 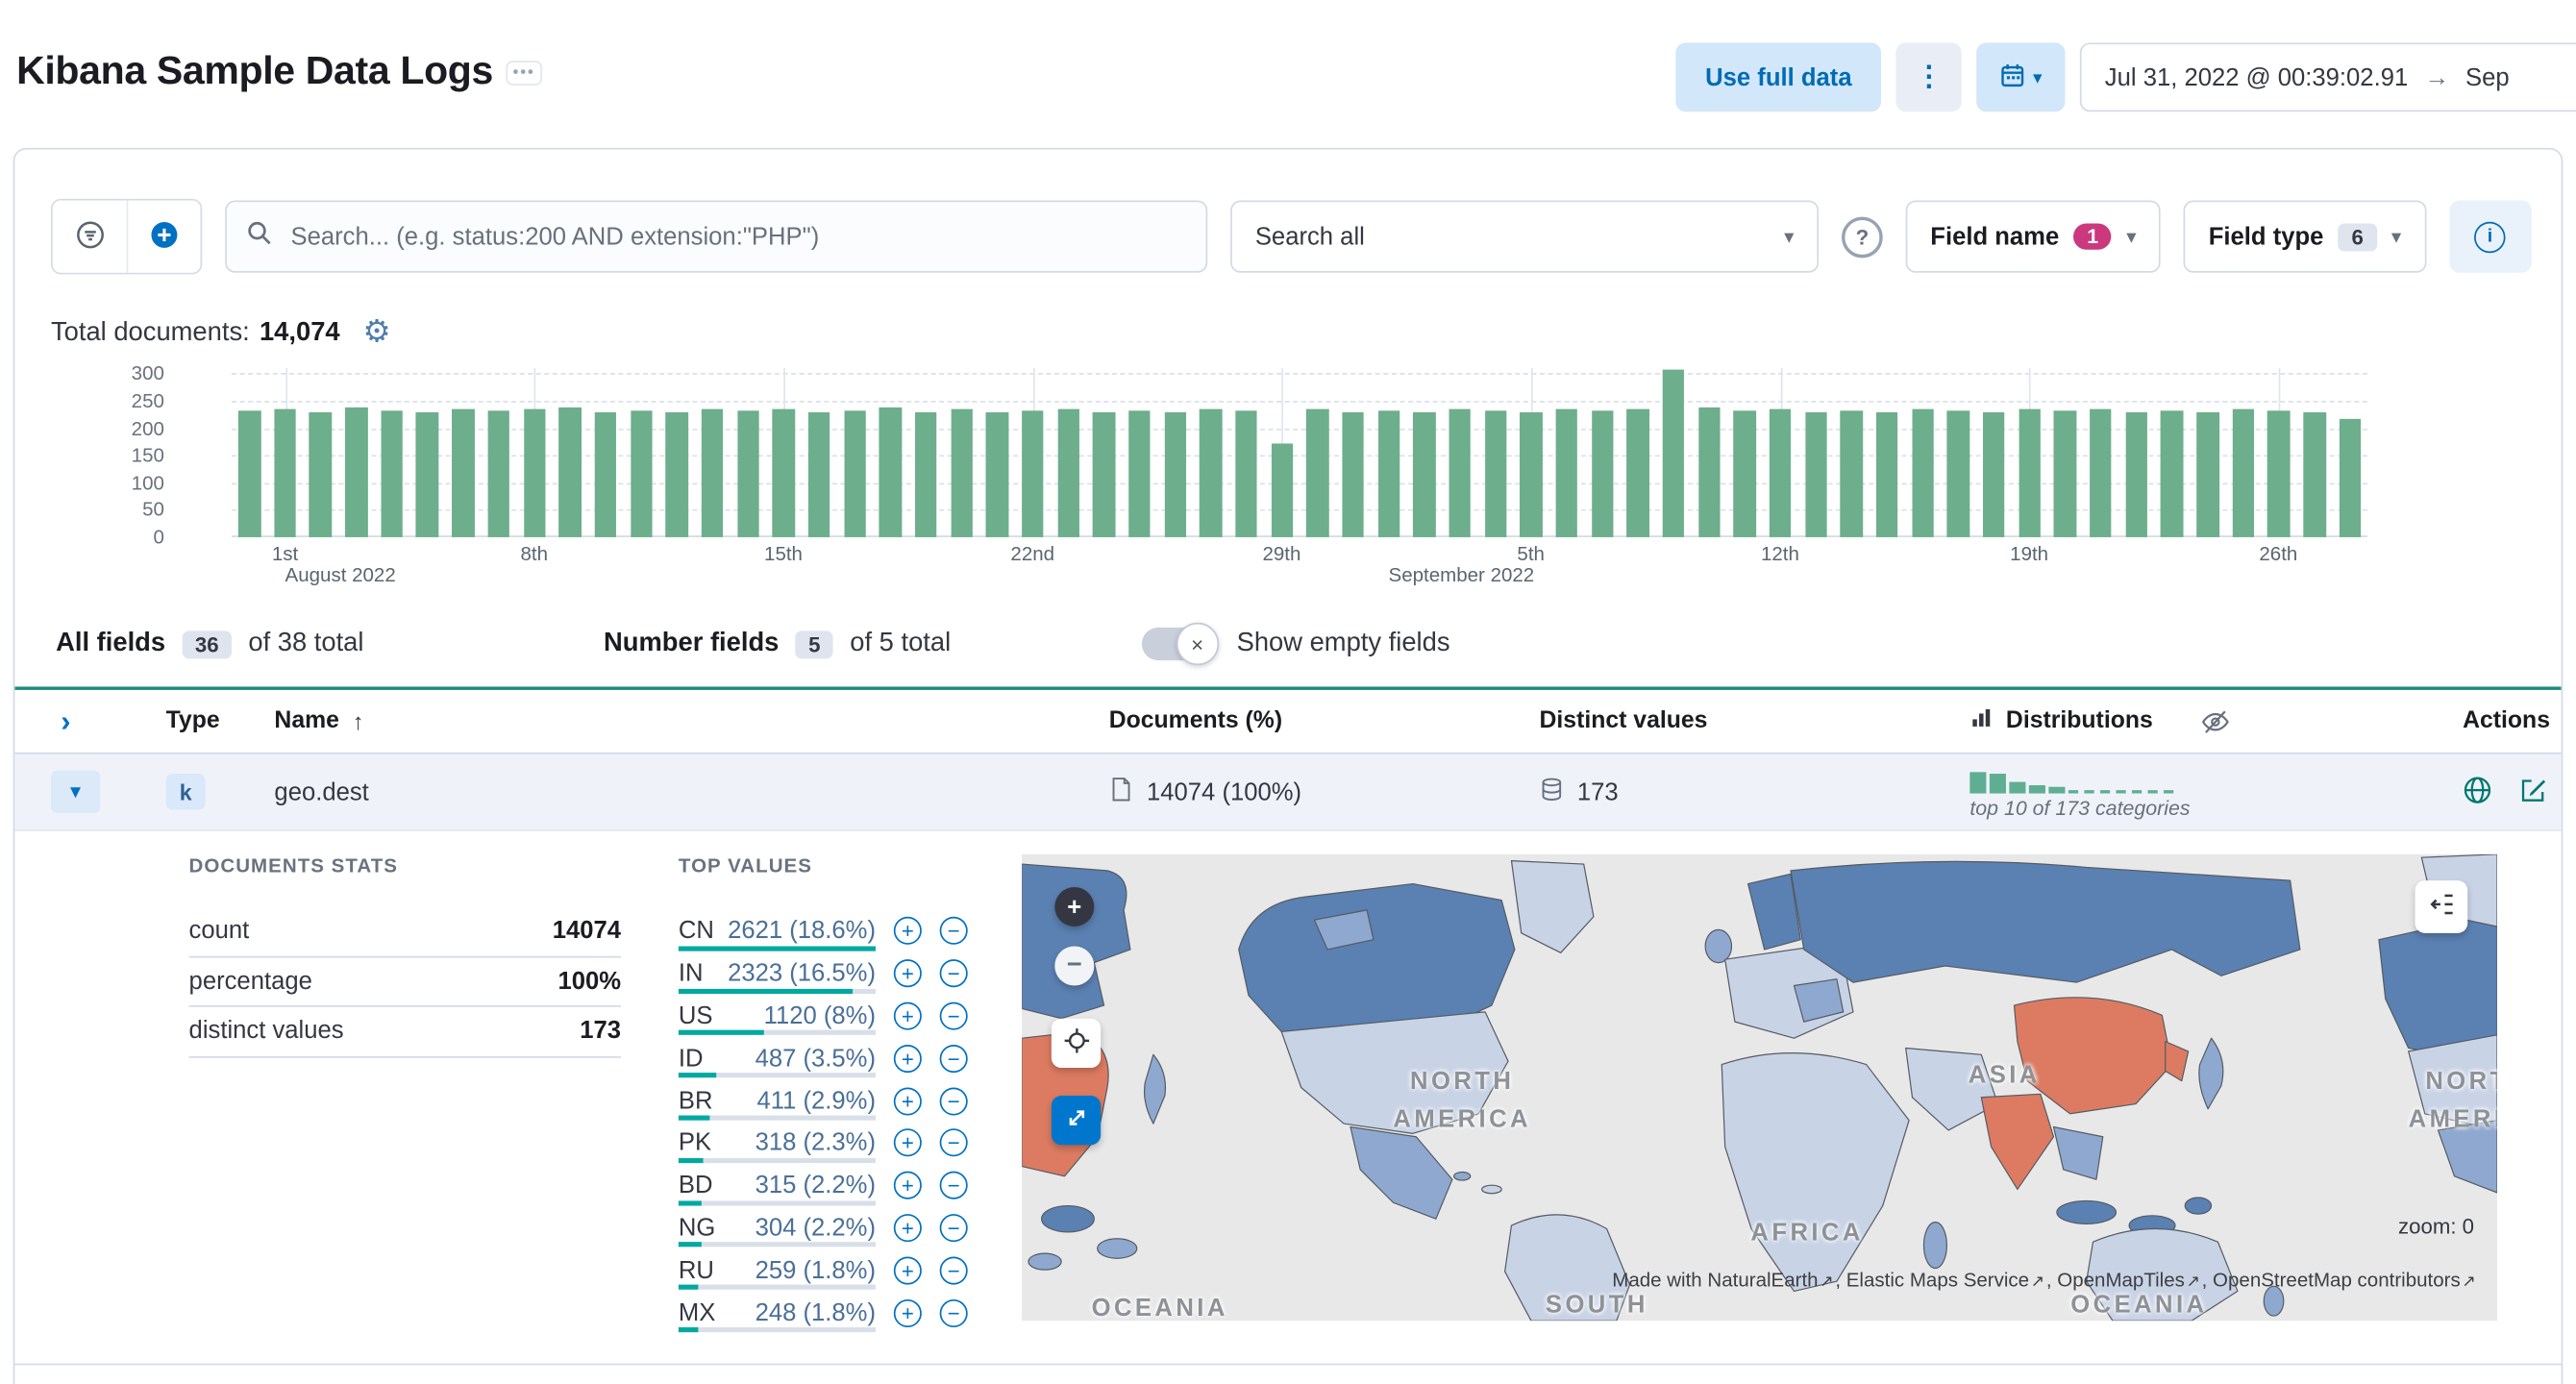 I want to click on map-zoom-out-button: −, so click(x=1074, y=966).